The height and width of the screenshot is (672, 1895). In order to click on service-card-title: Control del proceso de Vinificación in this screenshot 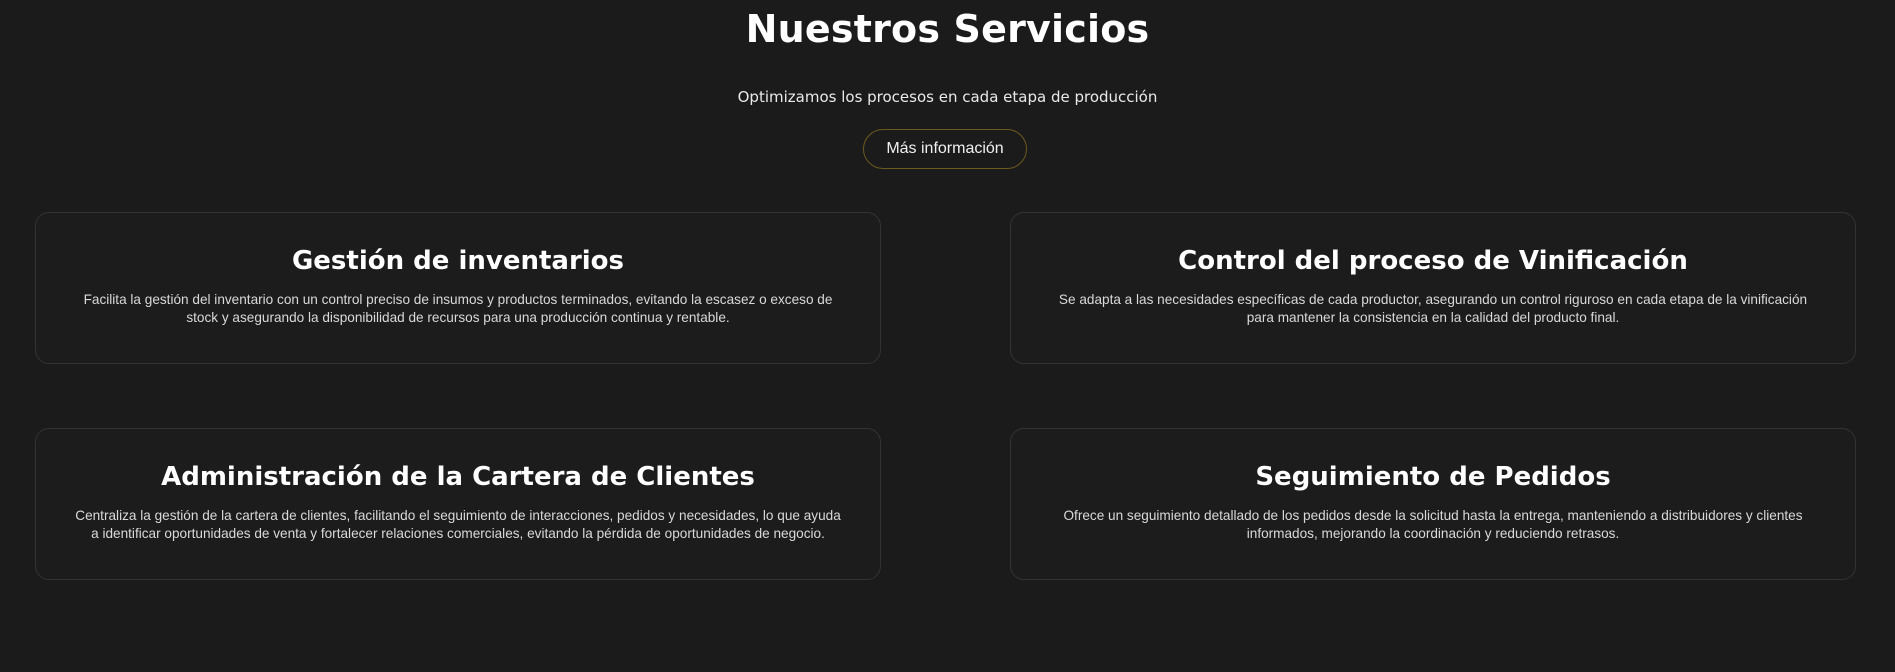, I will do `click(1433, 261)`.